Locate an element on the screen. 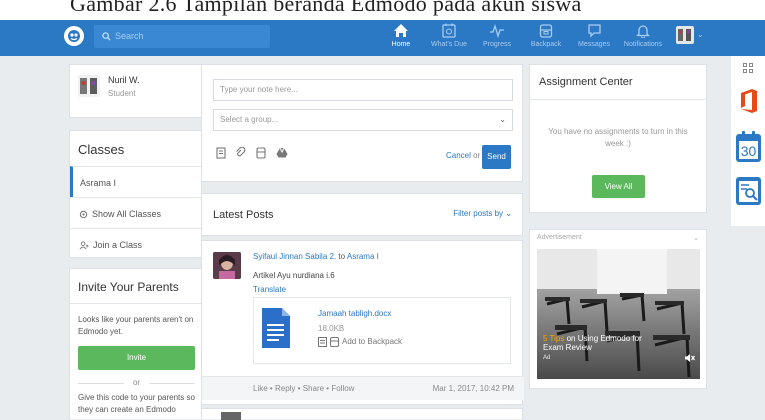 The height and width of the screenshot is (420, 765). profile-avatar is located at coordinates (89, 86).